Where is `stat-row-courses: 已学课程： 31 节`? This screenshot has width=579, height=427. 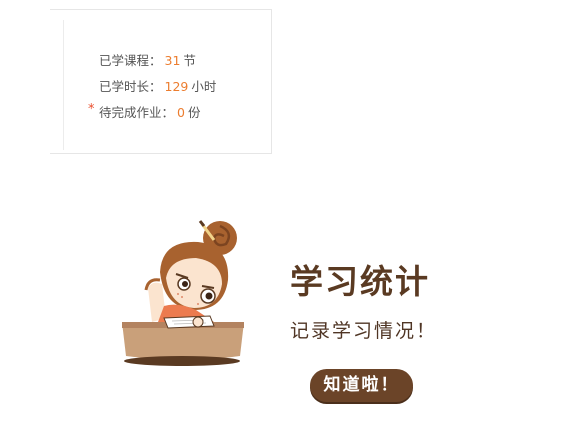
stat-row-courses: 已学课程： 31 节 is located at coordinates (147, 59).